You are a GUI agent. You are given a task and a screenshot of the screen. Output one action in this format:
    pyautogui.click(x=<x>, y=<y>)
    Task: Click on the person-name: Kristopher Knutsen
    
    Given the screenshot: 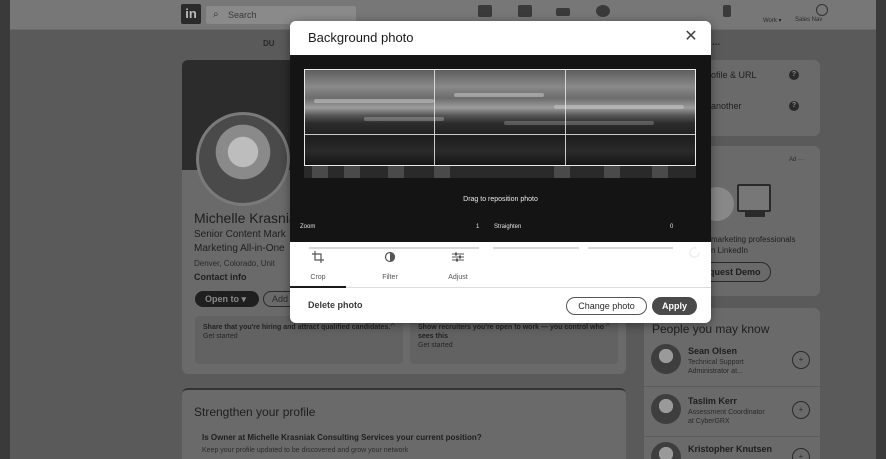 What is the action you would take?
    pyautogui.click(x=730, y=449)
    